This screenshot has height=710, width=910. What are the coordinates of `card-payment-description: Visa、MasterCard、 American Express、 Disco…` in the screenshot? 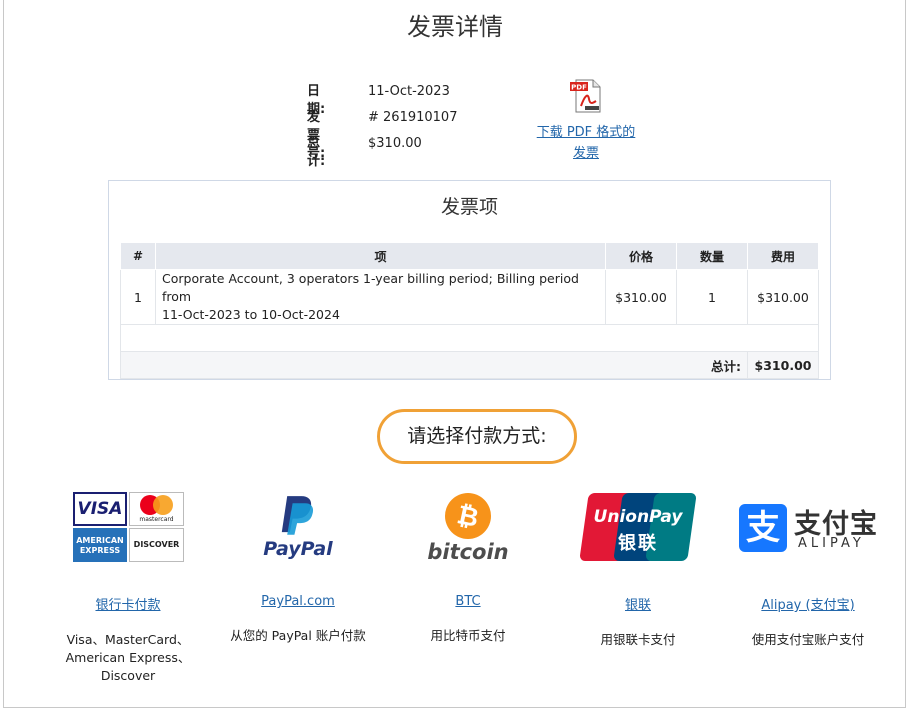 It's located at (128, 658).